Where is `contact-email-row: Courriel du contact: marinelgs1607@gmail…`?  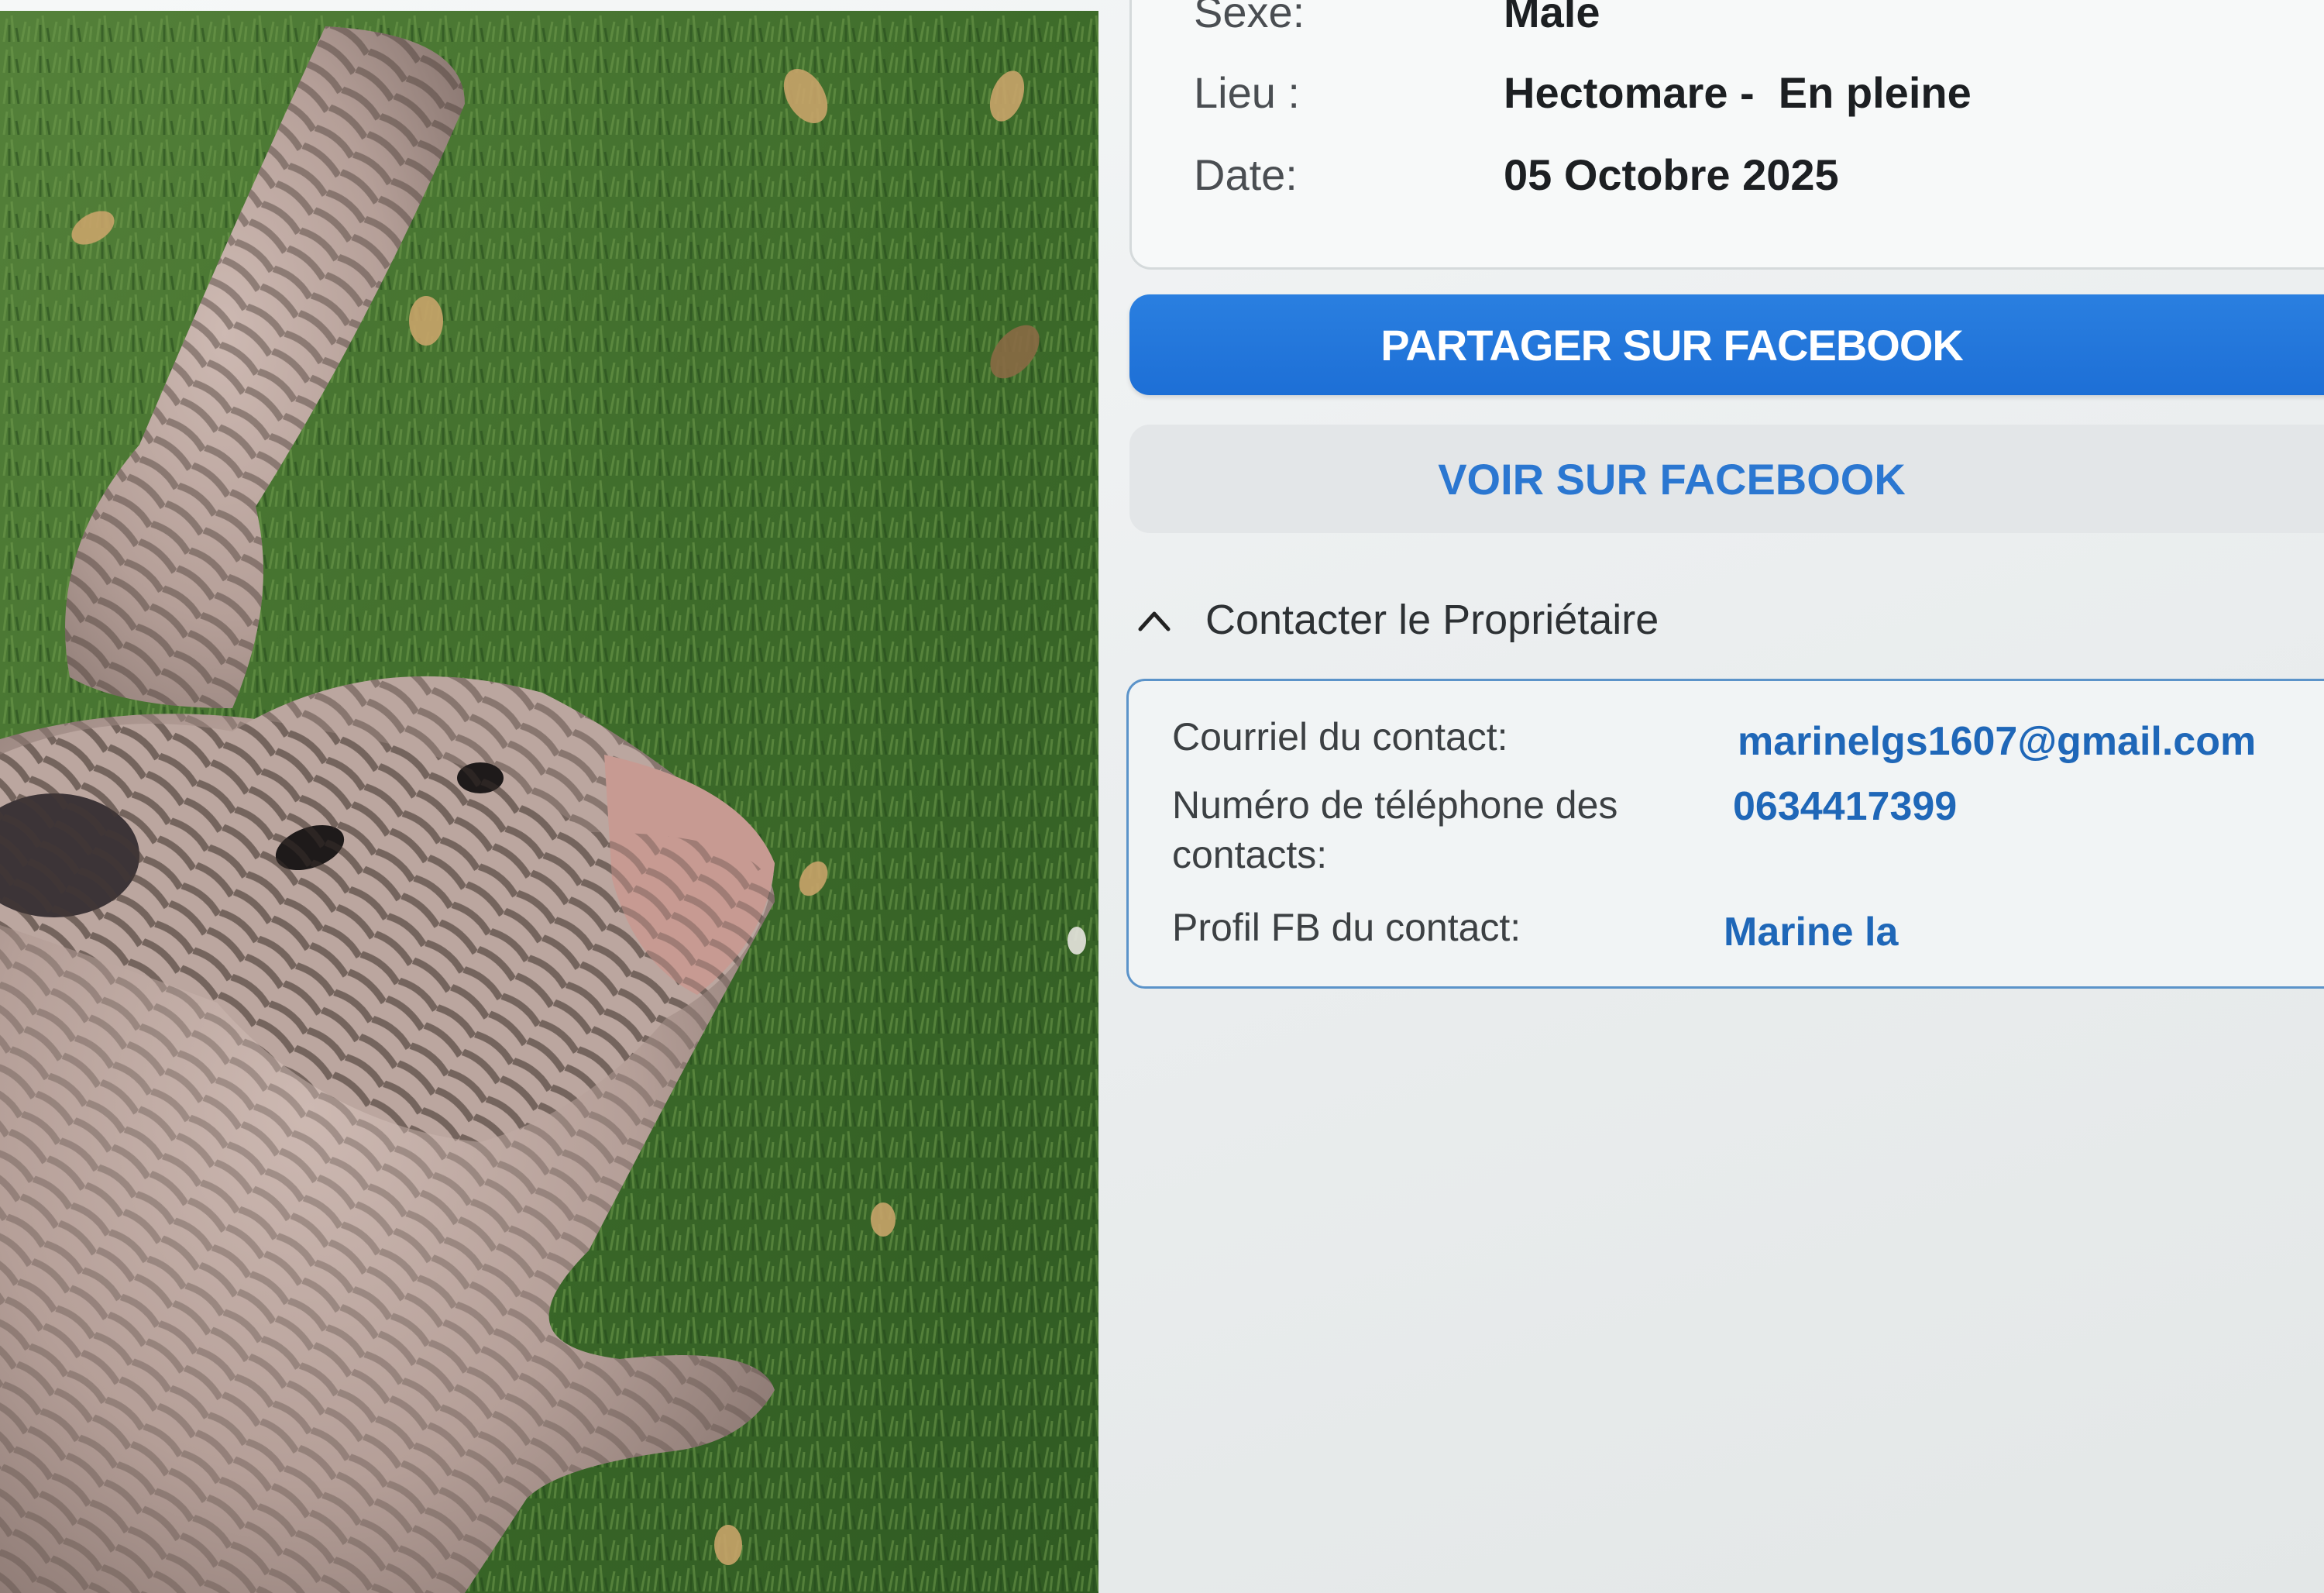
contact-email-row: Courriel du contact: marinelgs1607@gmail… is located at coordinates (1714, 738).